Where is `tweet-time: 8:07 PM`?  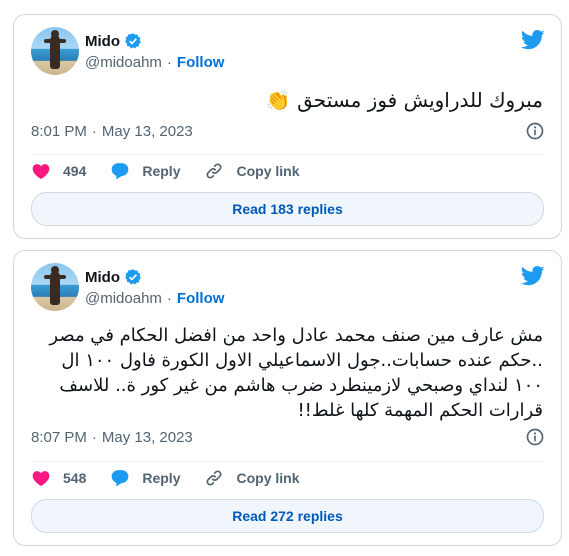 tweet-time: 8:07 PM is located at coordinates (59, 437).